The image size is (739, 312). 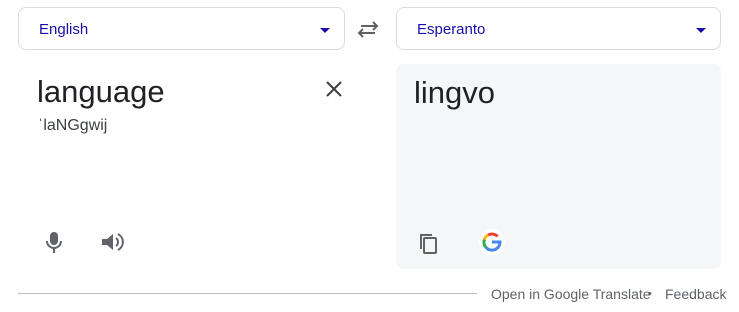 What do you see at coordinates (695, 294) in the screenshot?
I see `feedback-link: Feedback` at bounding box center [695, 294].